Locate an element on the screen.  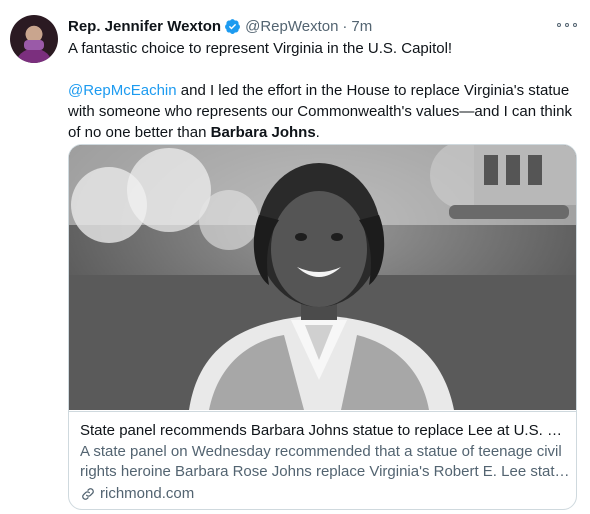
bold-name: Barbara Johns is located at coordinates (263, 132).